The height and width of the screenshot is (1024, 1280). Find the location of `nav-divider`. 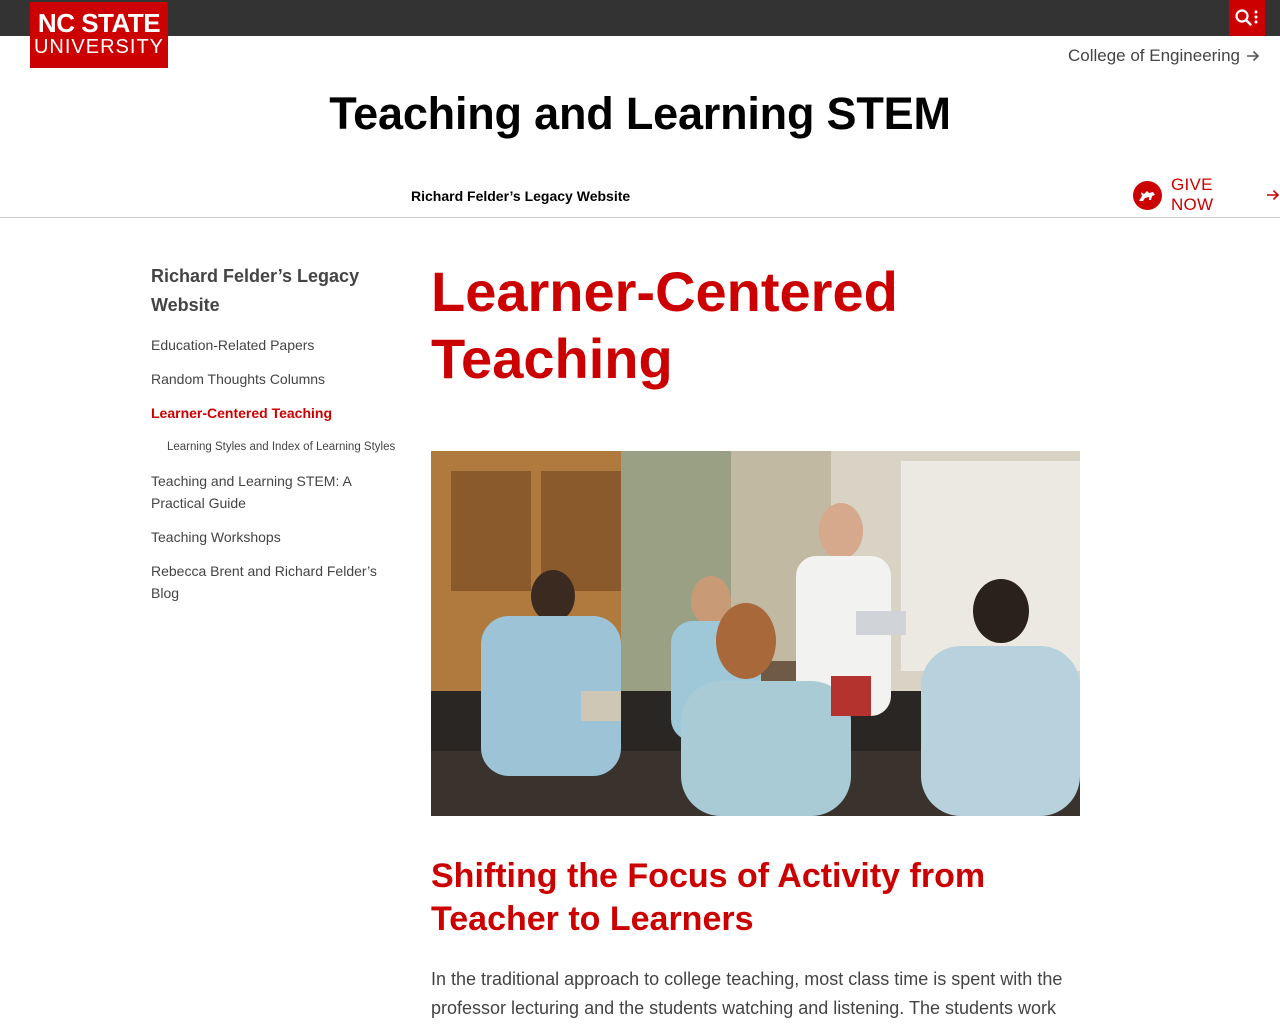

nav-divider is located at coordinates (640, 217).